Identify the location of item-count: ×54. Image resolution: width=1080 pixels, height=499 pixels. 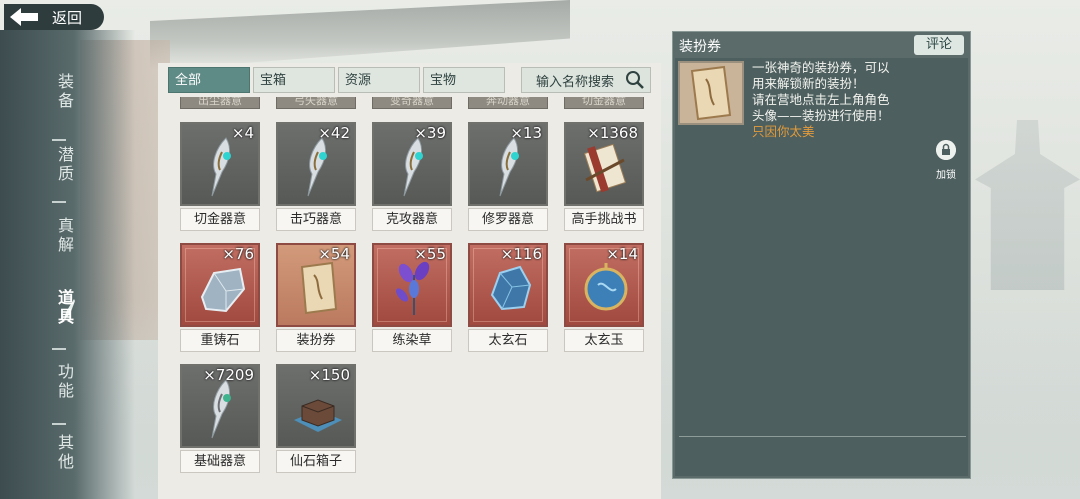
(334, 254).